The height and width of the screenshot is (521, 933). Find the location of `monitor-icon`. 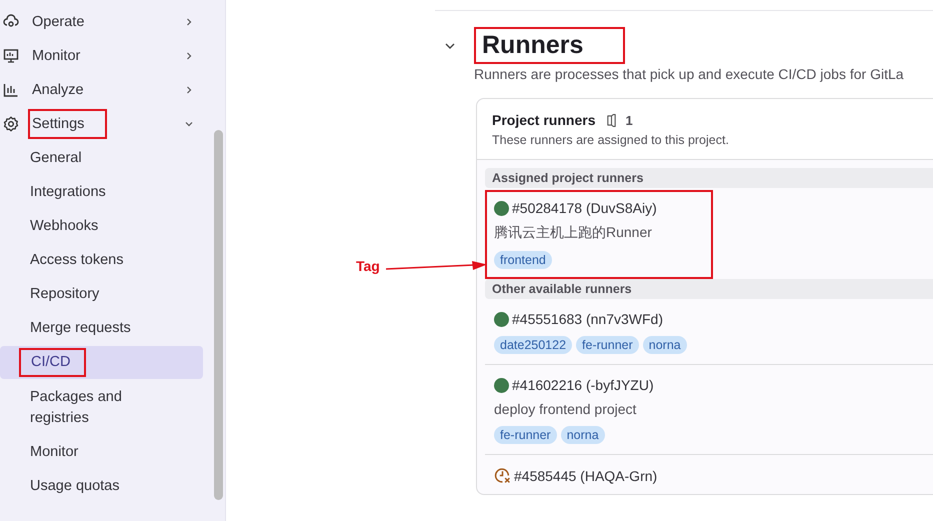

monitor-icon is located at coordinates (11, 56).